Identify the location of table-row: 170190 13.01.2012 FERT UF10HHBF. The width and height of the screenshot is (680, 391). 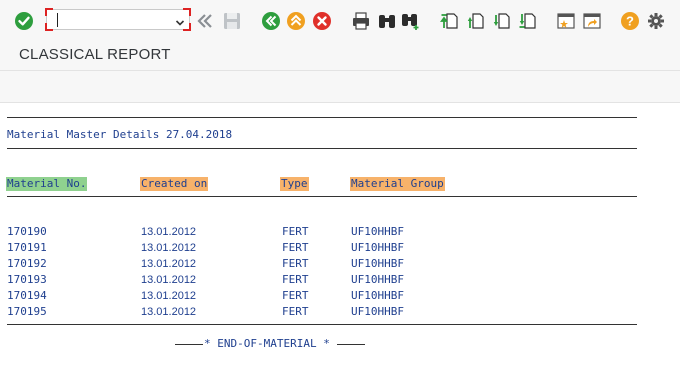
(340, 232).